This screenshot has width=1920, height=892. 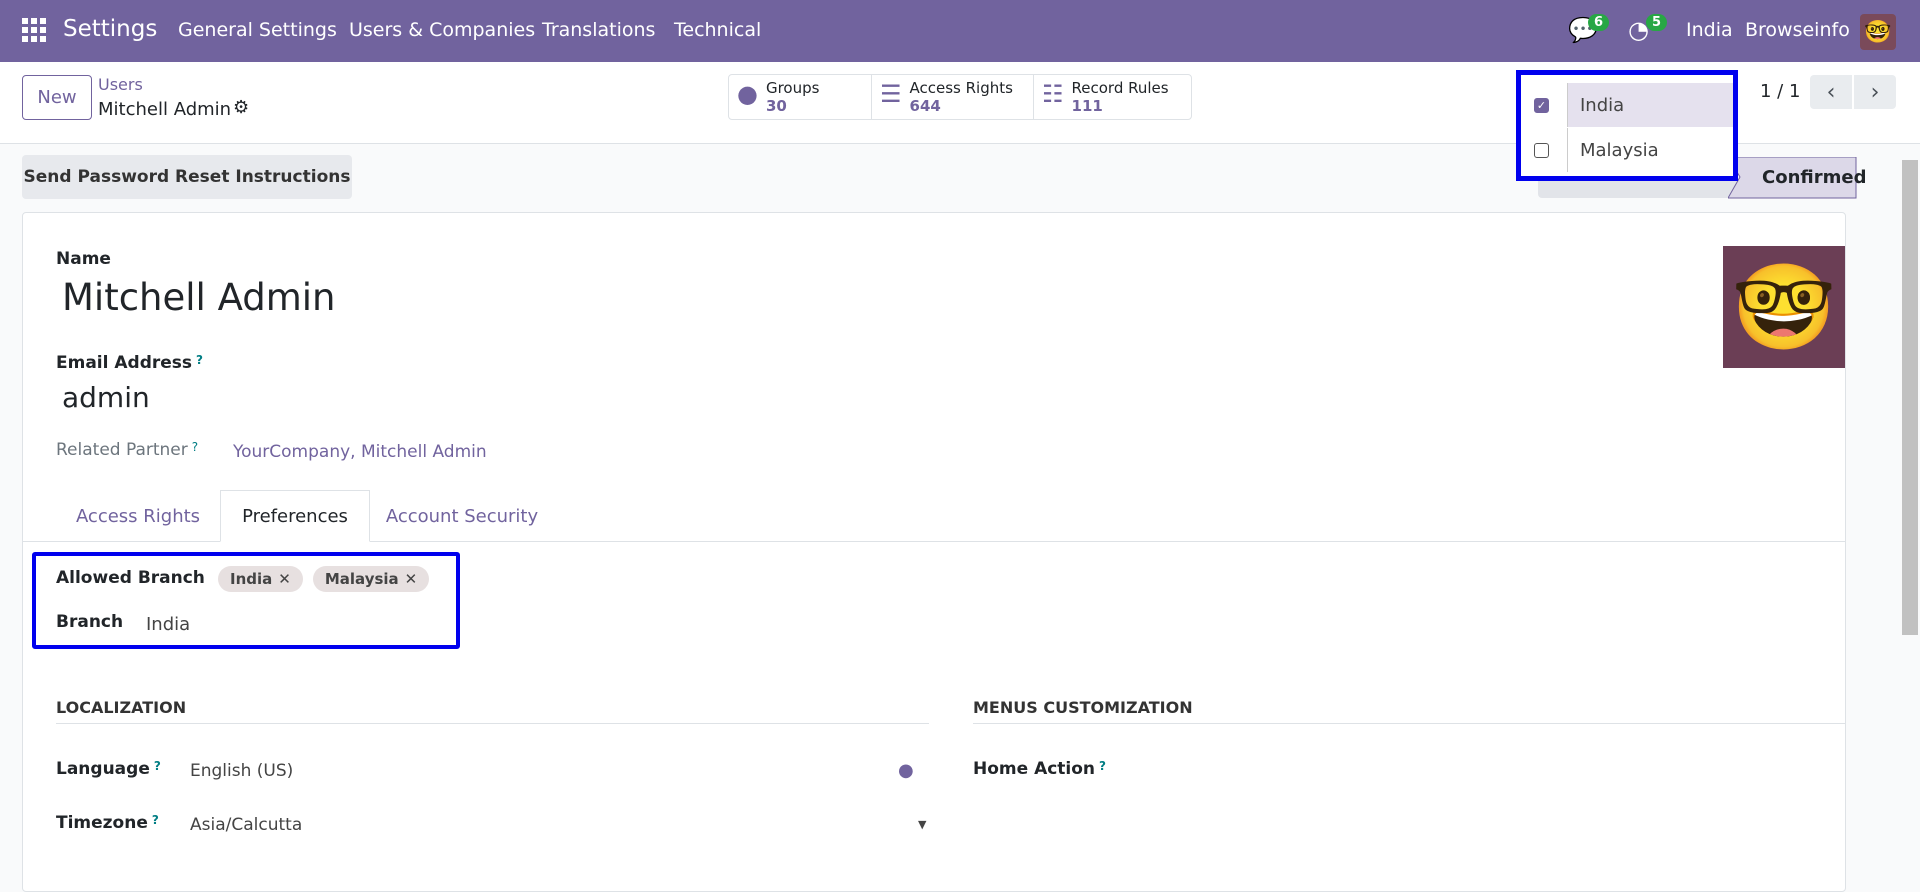 I want to click on tag-india: India ✕, so click(x=260, y=579).